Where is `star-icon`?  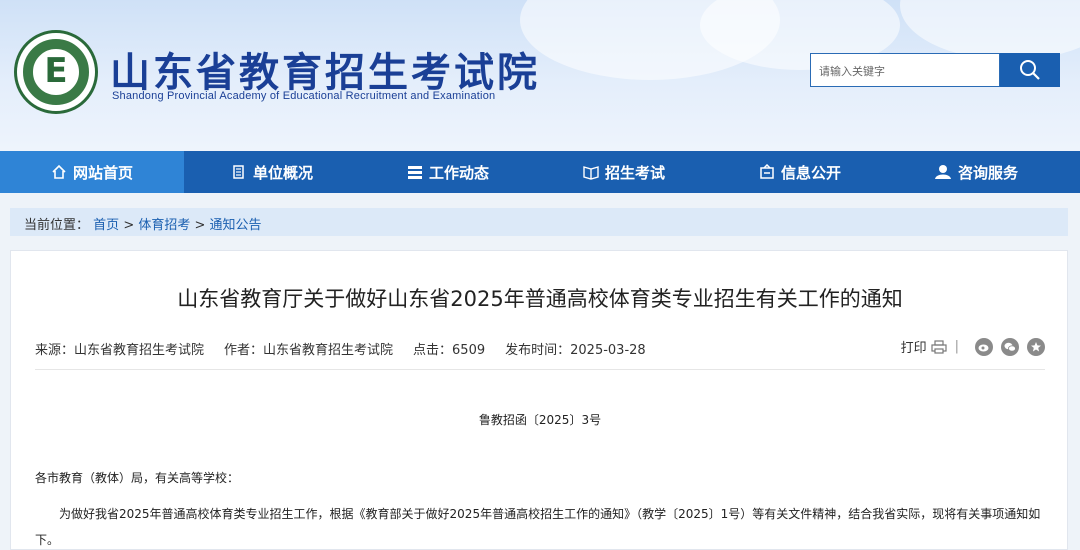 star-icon is located at coordinates (1036, 346).